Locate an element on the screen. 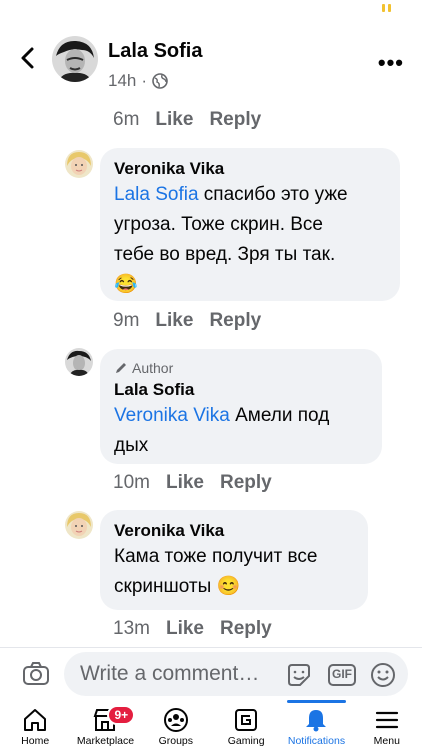 The image size is (422, 750). back-button is located at coordinates (28, 58).